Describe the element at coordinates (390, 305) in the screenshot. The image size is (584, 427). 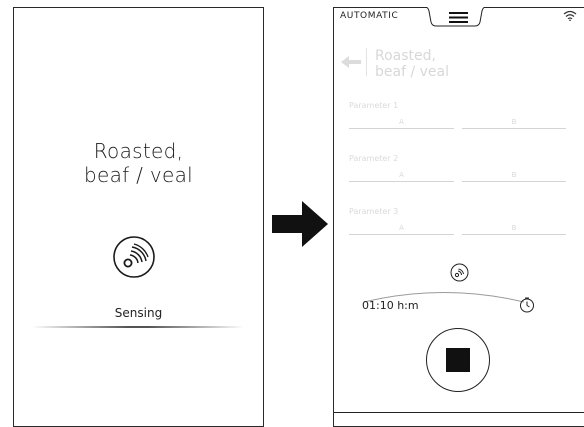
I see `time-display: 01:10 h:m` at that location.